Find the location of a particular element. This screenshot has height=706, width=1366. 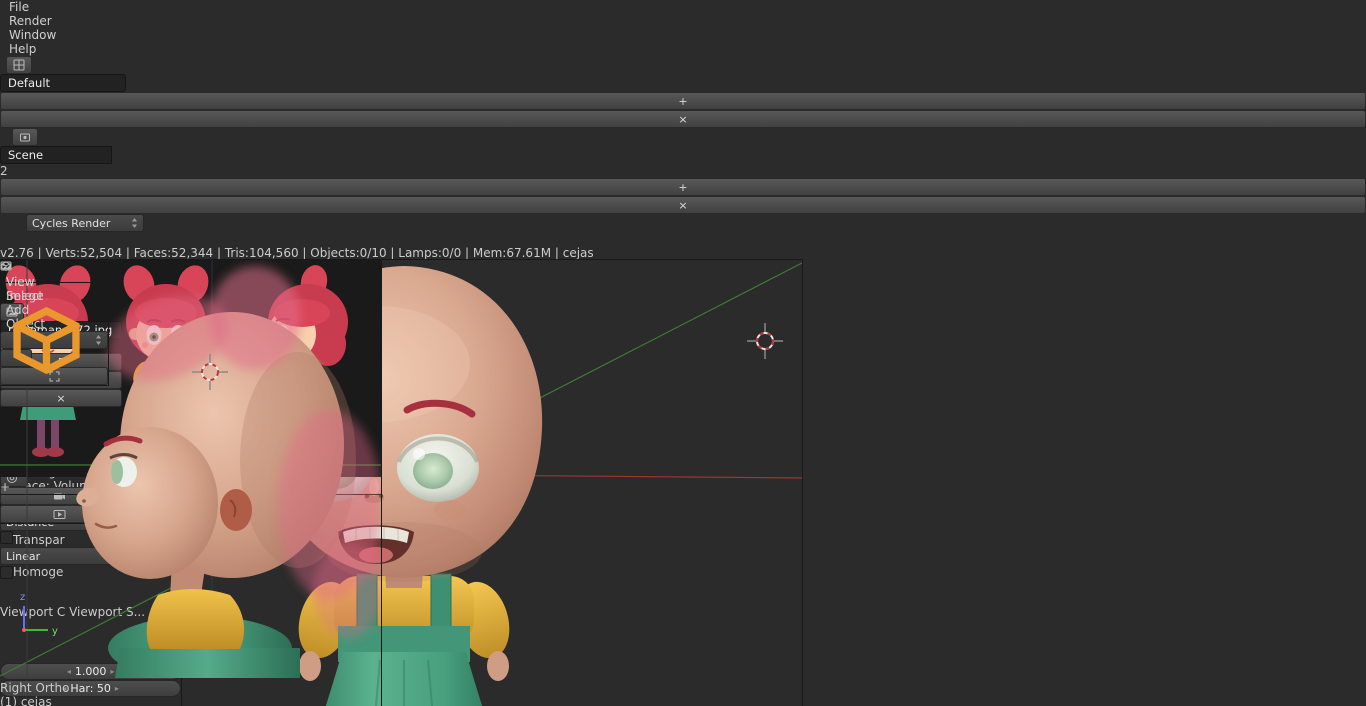

scene-browse-button is located at coordinates (25, 137).